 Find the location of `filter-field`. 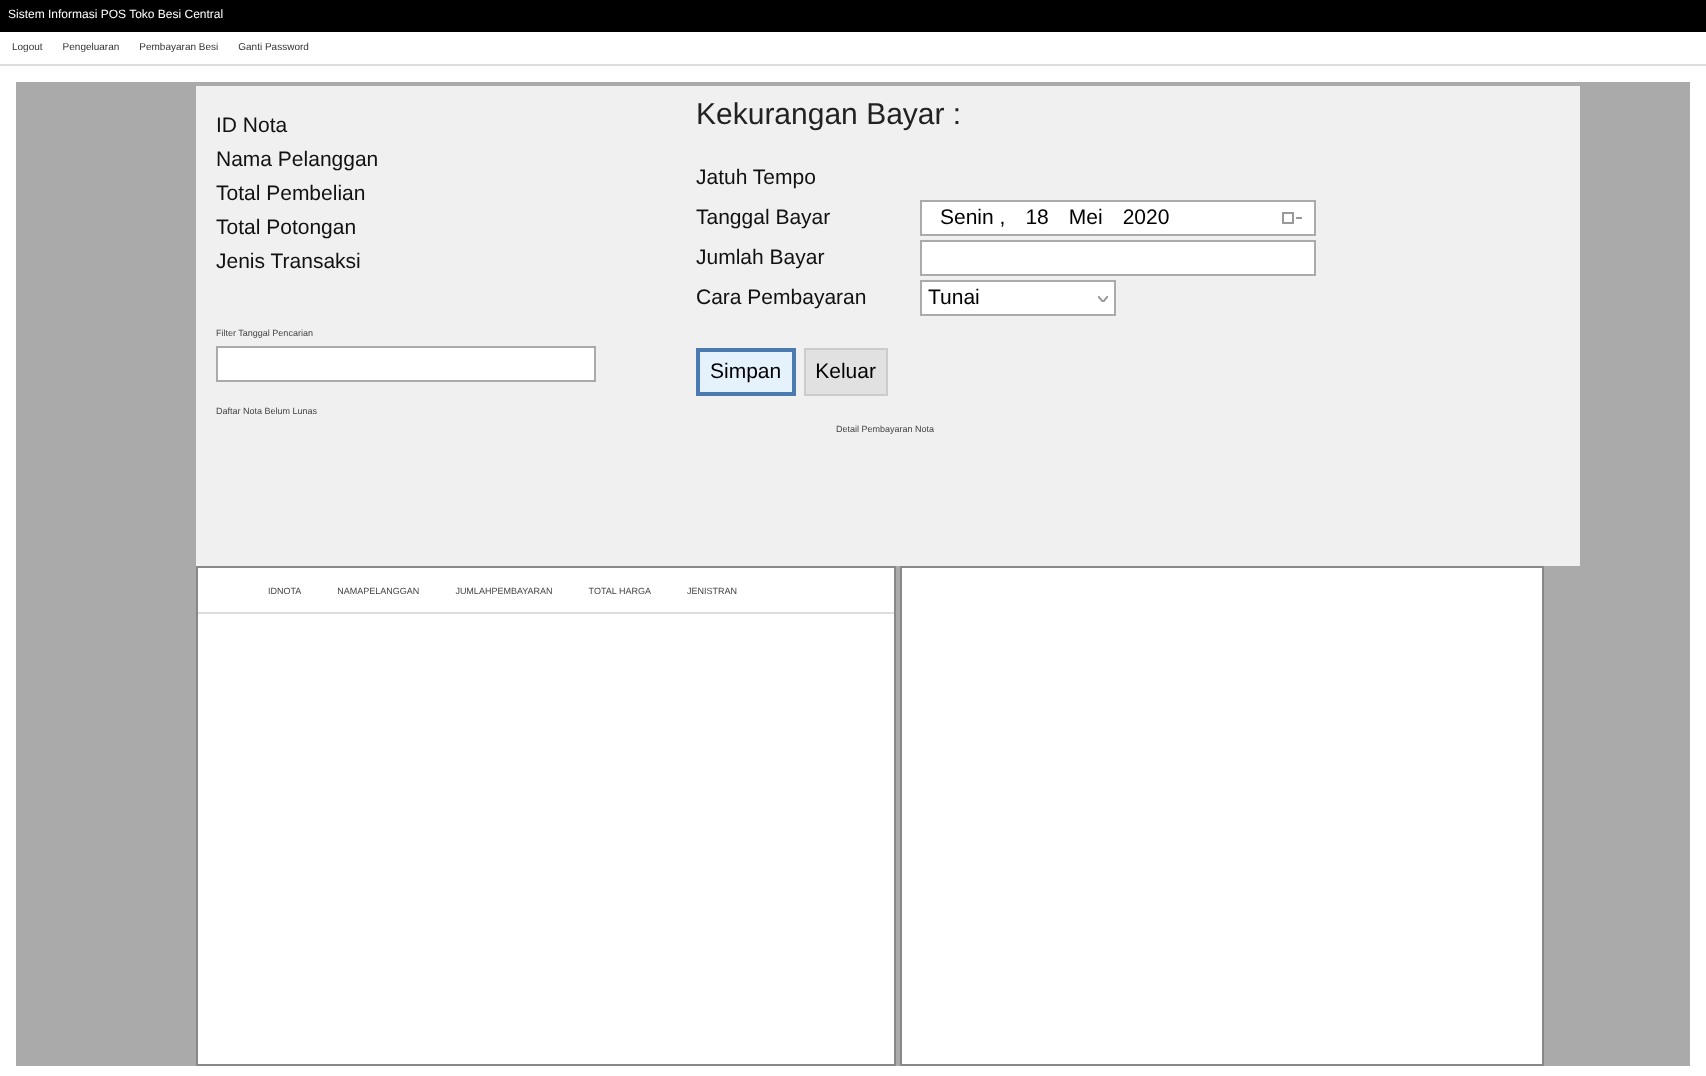

filter-field is located at coordinates (406, 364).